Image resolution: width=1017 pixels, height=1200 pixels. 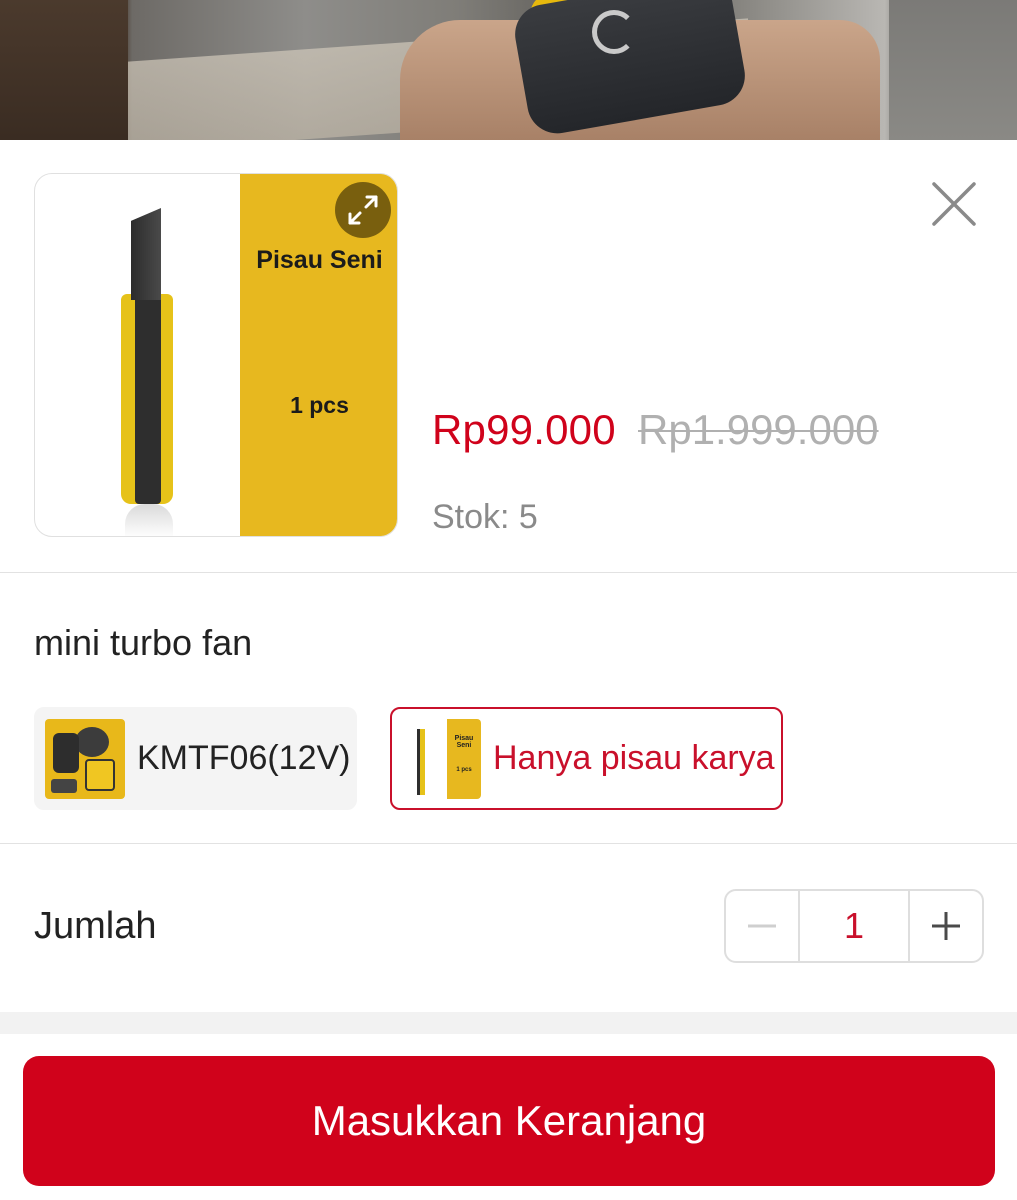 What do you see at coordinates (634, 758) in the screenshot?
I see `variant-option-label: Hanya pisau karya` at bounding box center [634, 758].